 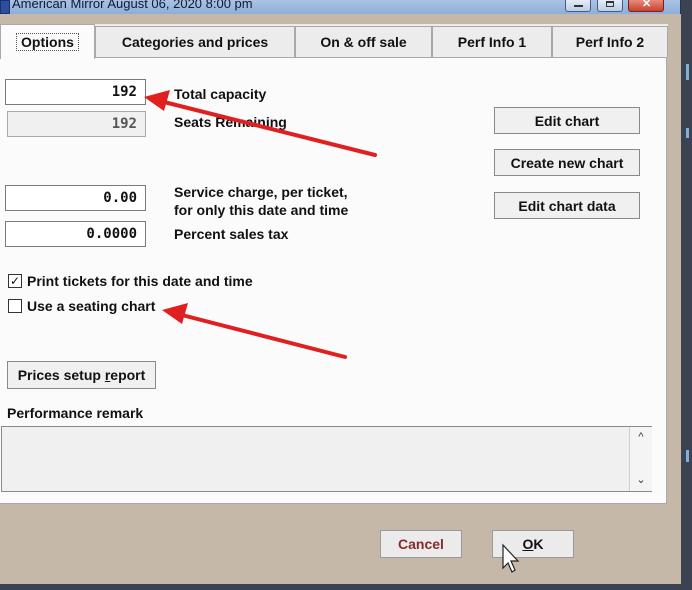 I want to click on tab-label: Options, so click(x=47, y=42).